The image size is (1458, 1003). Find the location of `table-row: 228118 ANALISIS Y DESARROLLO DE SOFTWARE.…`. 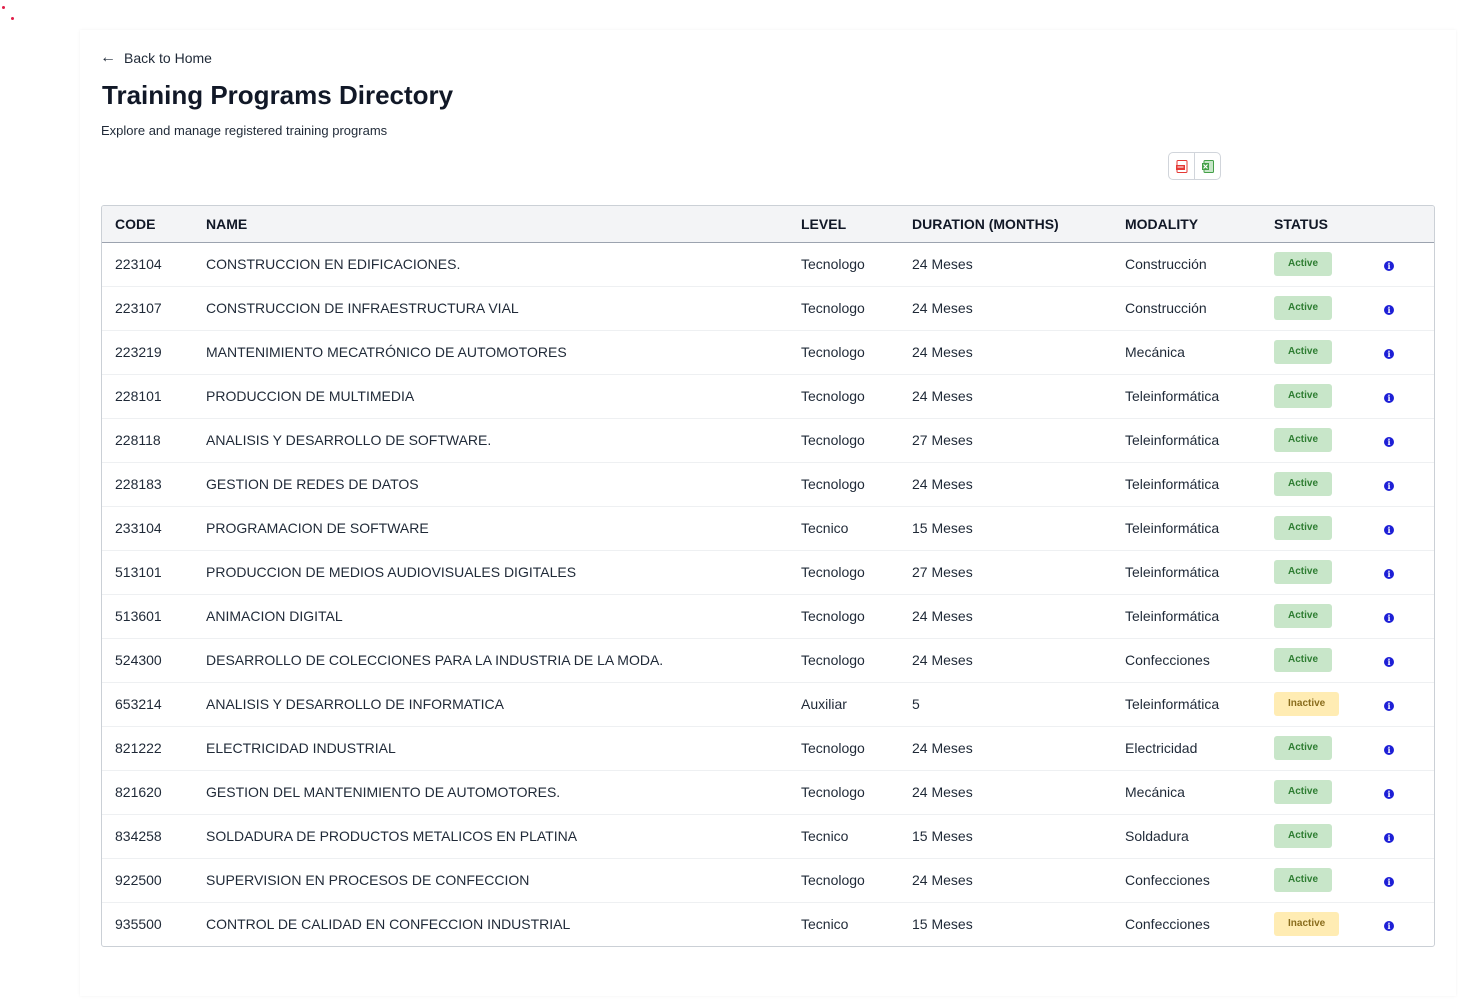

table-row: 228118 ANALISIS Y DESARROLLO DE SOFTWARE.… is located at coordinates (768, 440).